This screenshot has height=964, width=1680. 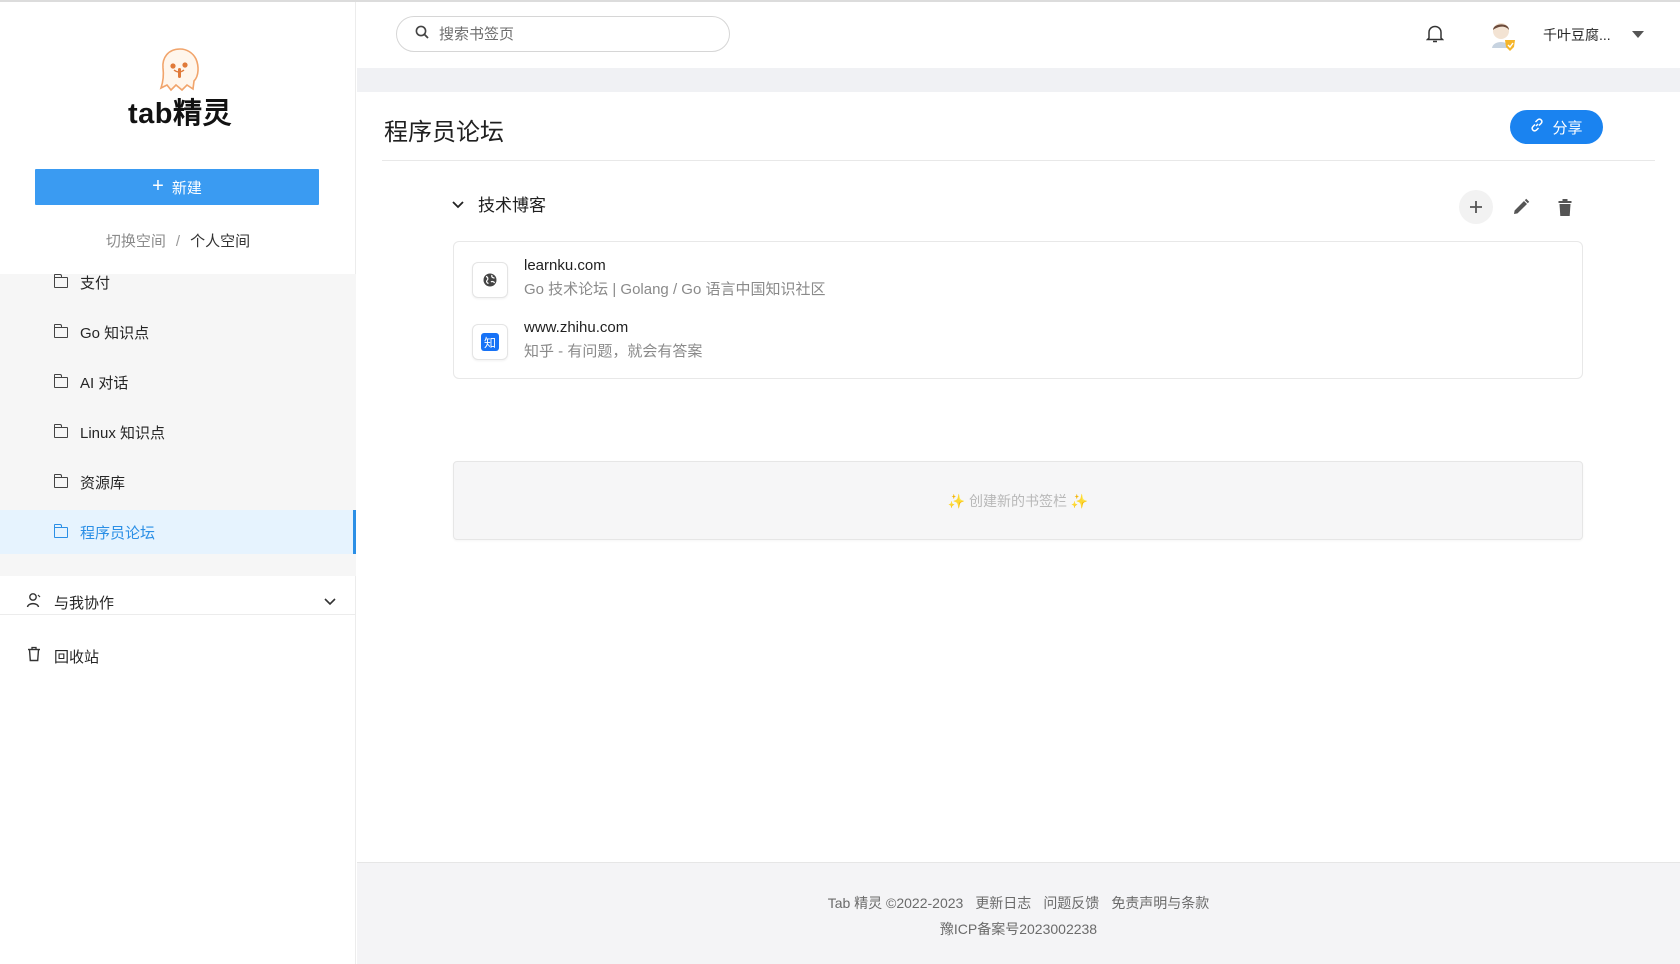 What do you see at coordinates (178, 332) in the screenshot?
I see `sidebar-item-go: Go 知识点` at bounding box center [178, 332].